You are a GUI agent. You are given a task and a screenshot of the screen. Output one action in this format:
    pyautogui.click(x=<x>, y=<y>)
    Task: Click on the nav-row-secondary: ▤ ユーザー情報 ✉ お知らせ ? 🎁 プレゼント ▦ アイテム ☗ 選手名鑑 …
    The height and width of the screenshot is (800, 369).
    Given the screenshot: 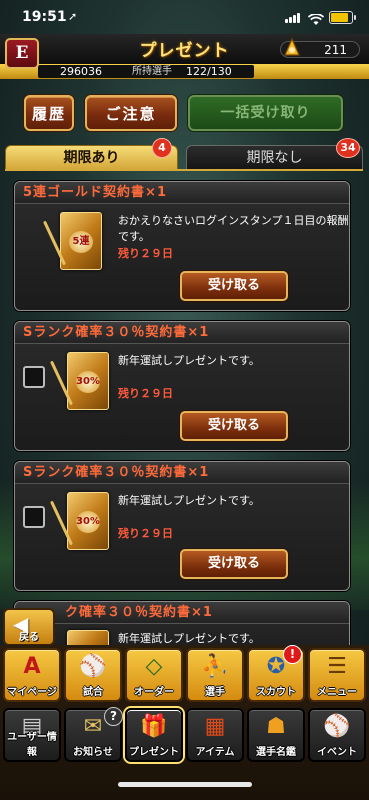 What is the action you would take?
    pyautogui.click(x=184, y=735)
    